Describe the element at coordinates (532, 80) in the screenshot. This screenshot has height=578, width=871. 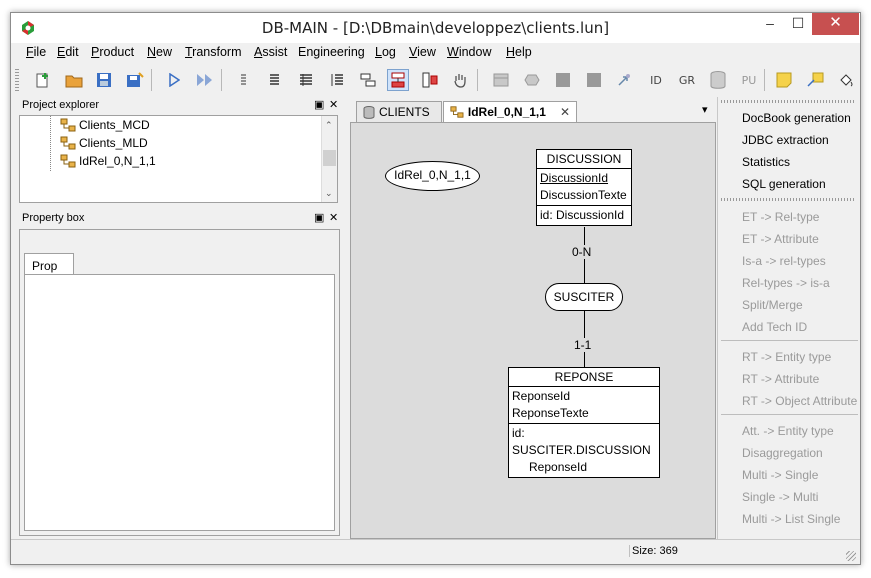
I see `new-rel-type-icon` at that location.